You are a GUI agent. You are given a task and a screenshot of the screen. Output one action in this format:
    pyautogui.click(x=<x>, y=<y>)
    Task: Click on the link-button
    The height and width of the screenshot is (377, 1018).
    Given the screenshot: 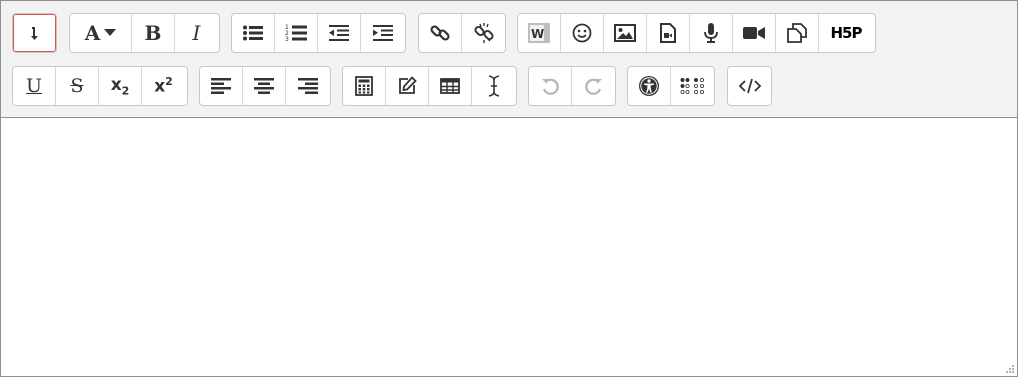 What is the action you would take?
    pyautogui.click(x=440, y=33)
    